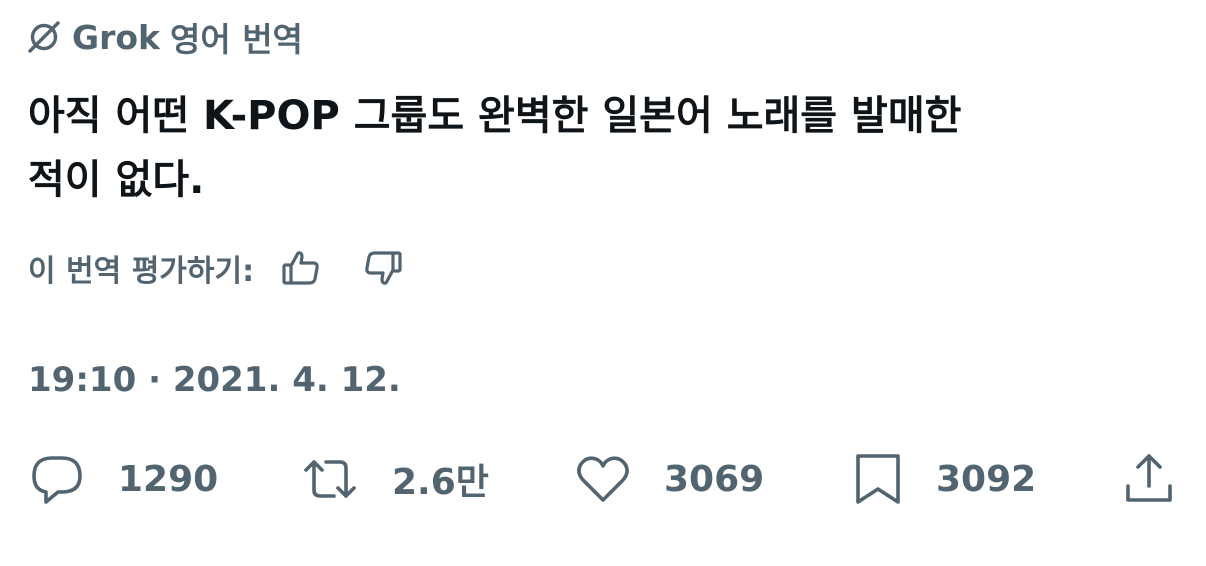 This screenshot has width=1206, height=566. What do you see at coordinates (141, 271) in the screenshot?
I see `rating-label: 이 번역 평가하기:` at bounding box center [141, 271].